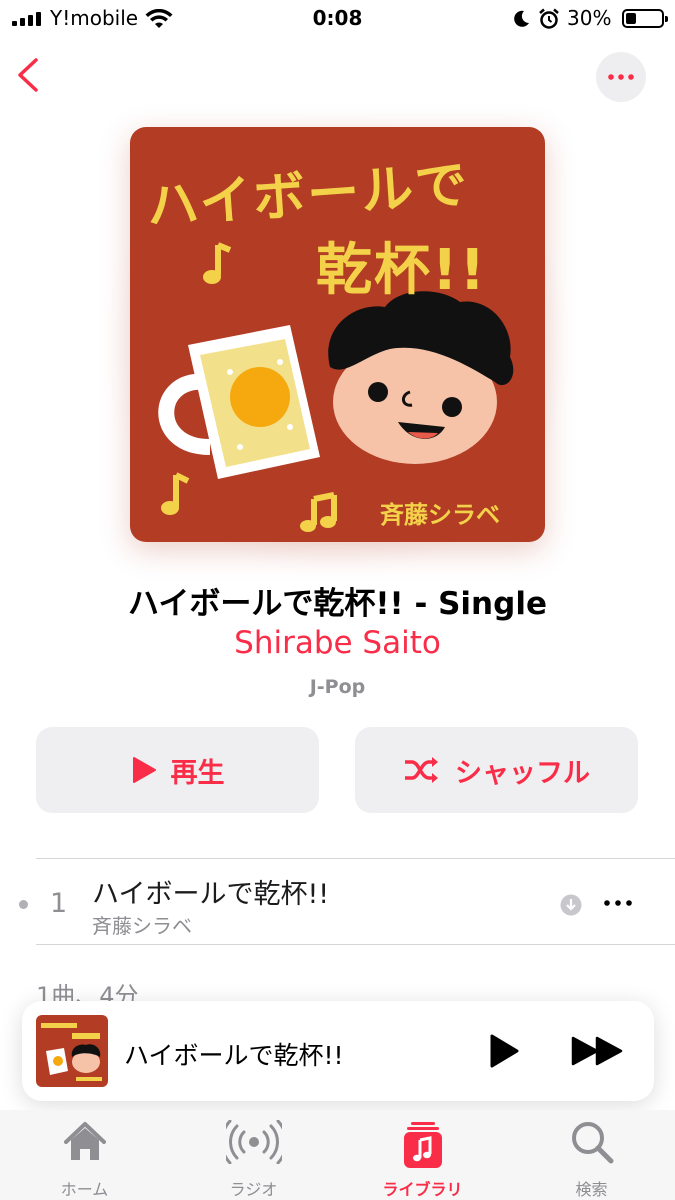 This screenshot has height=1200, width=675. I want to click on alarm-icon, so click(549, 18).